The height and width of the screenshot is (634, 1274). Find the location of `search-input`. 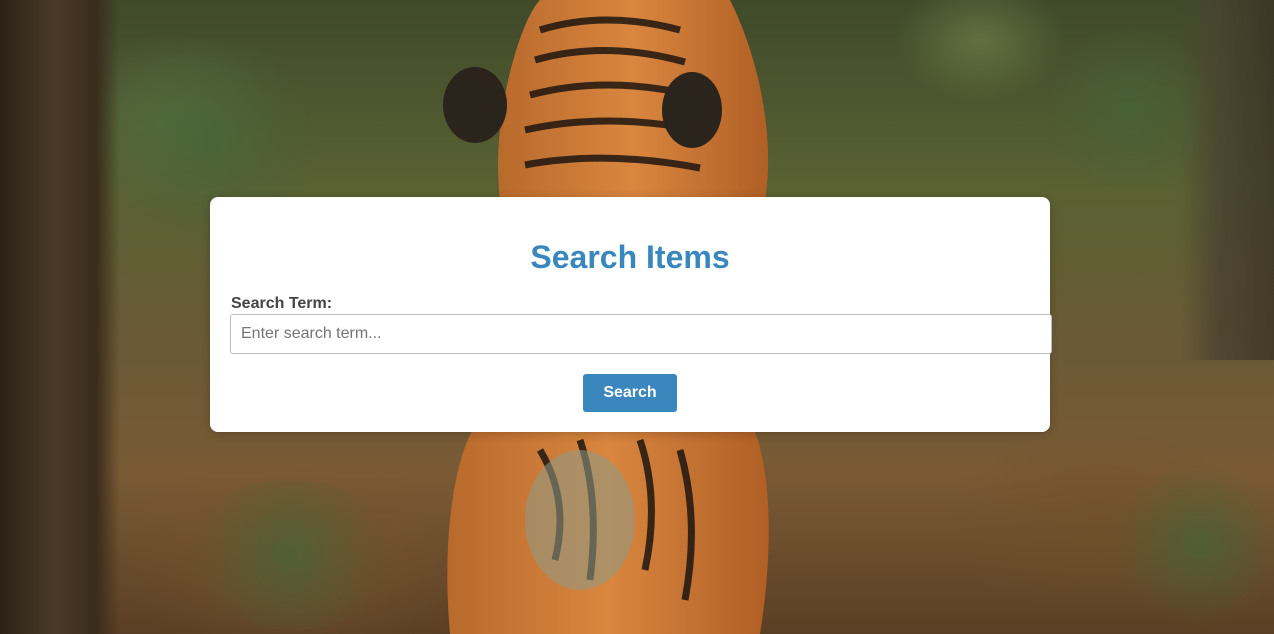

search-input is located at coordinates (641, 334).